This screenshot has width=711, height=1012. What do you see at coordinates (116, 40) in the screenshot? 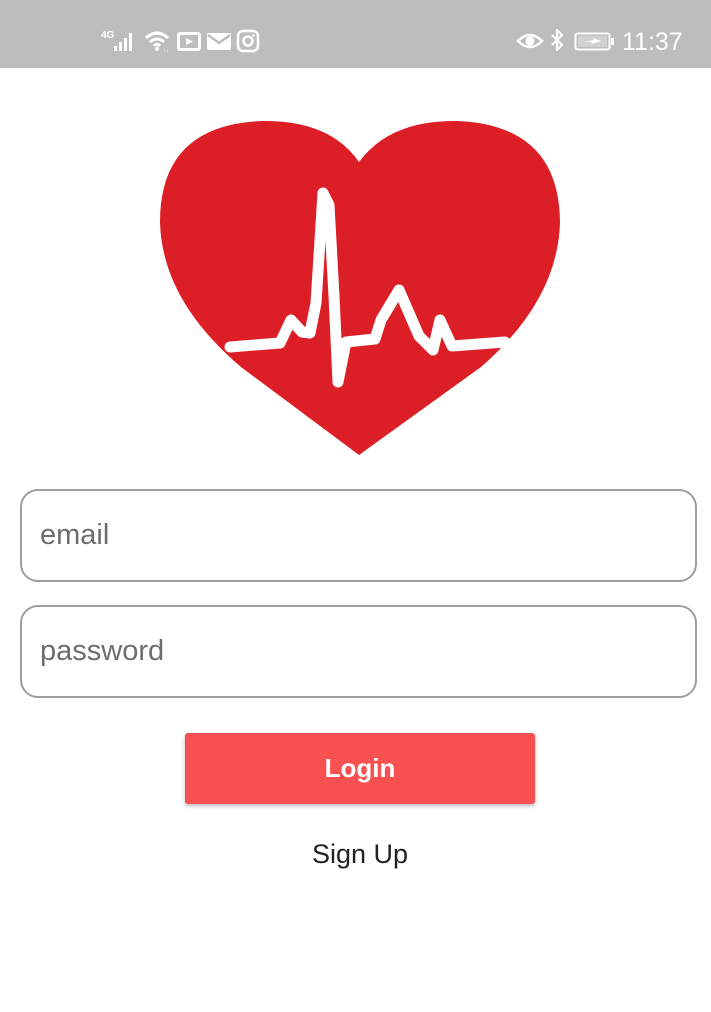
I see `cellular-signal-icon: 4G` at bounding box center [116, 40].